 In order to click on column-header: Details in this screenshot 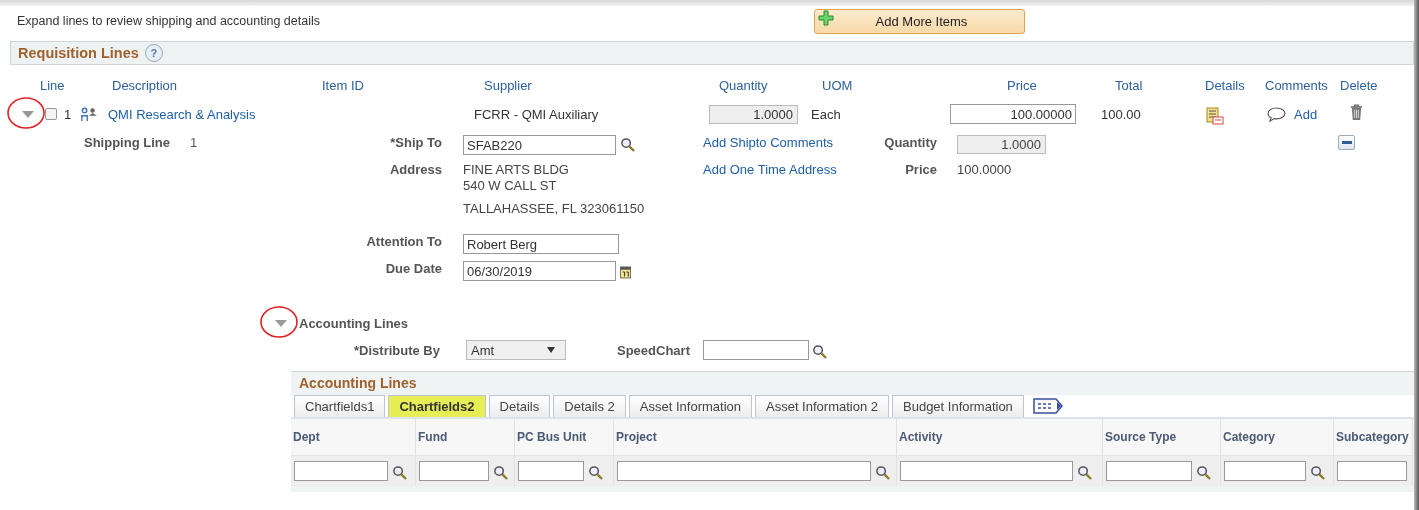, I will do `click(1225, 85)`.